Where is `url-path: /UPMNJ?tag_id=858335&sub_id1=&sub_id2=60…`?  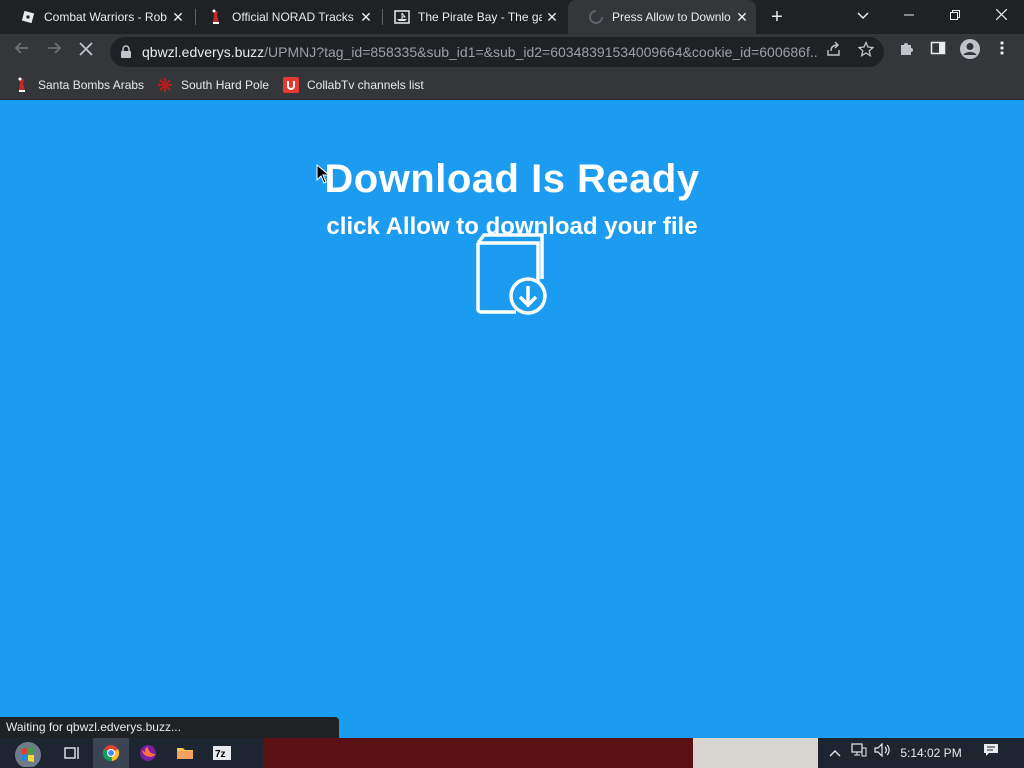
url-path: /UPMNJ?tag_id=858335&sub_id1=&sub_id2=60… is located at coordinates (540, 52).